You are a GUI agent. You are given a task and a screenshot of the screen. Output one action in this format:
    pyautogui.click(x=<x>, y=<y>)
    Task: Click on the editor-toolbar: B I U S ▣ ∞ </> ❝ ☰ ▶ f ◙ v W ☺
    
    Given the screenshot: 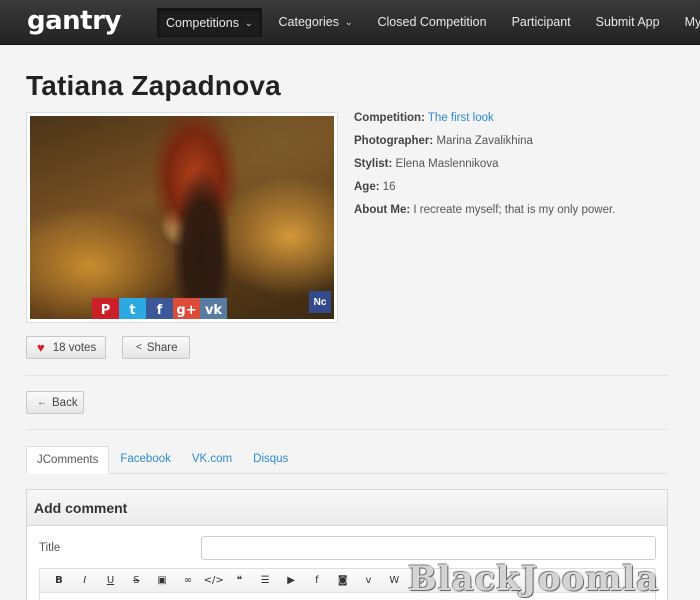 What is the action you would take?
    pyautogui.click(x=347, y=581)
    